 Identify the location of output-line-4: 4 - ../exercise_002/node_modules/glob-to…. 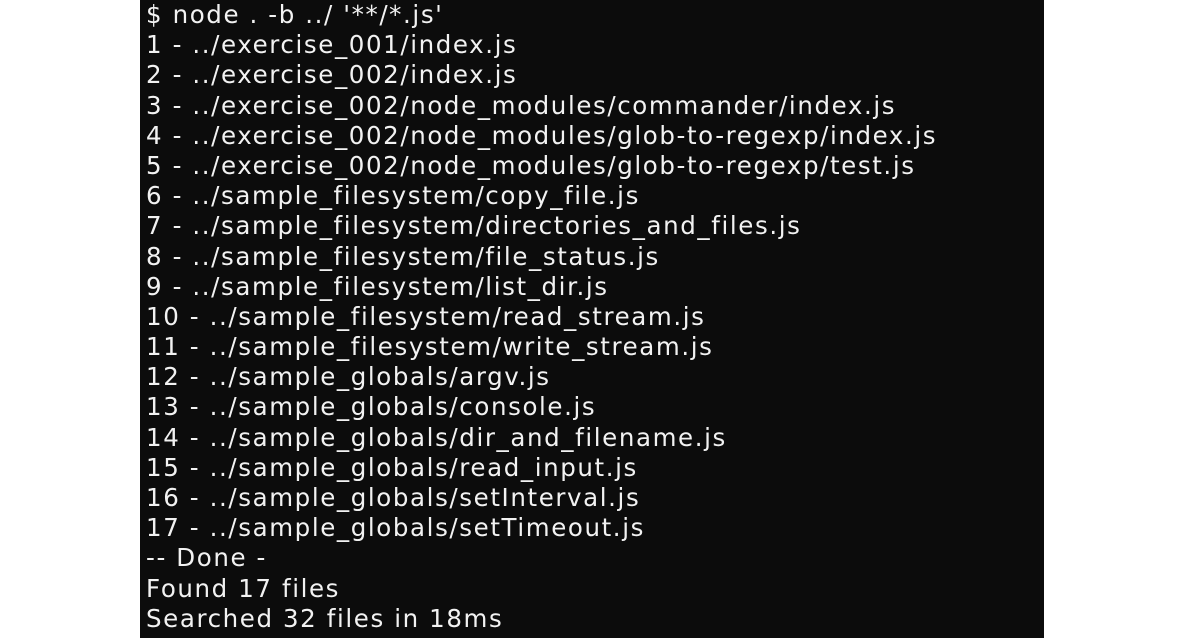
(542, 135).